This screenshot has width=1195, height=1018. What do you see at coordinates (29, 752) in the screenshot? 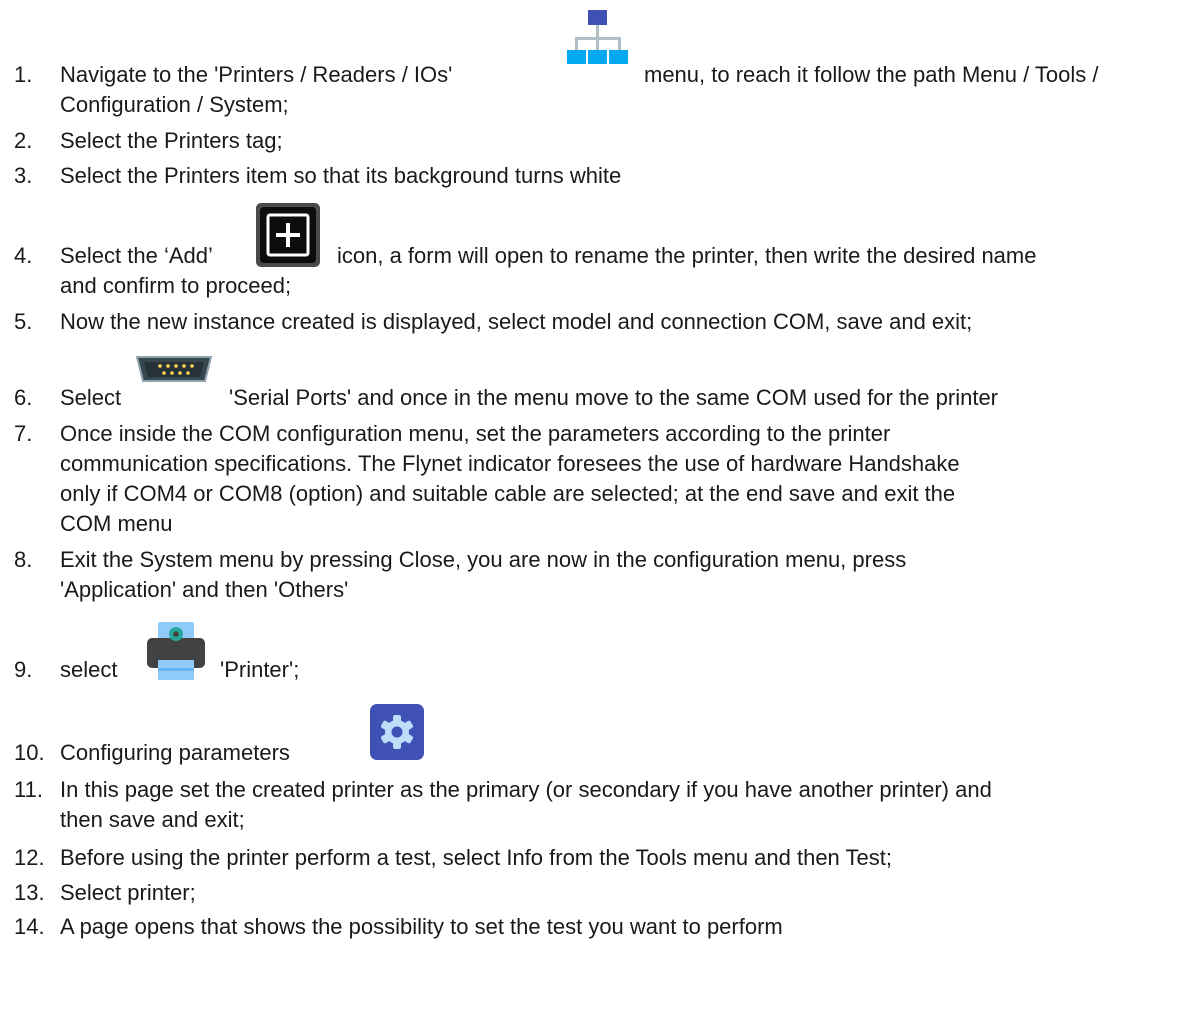
I see `step-number: 10.` at bounding box center [29, 752].